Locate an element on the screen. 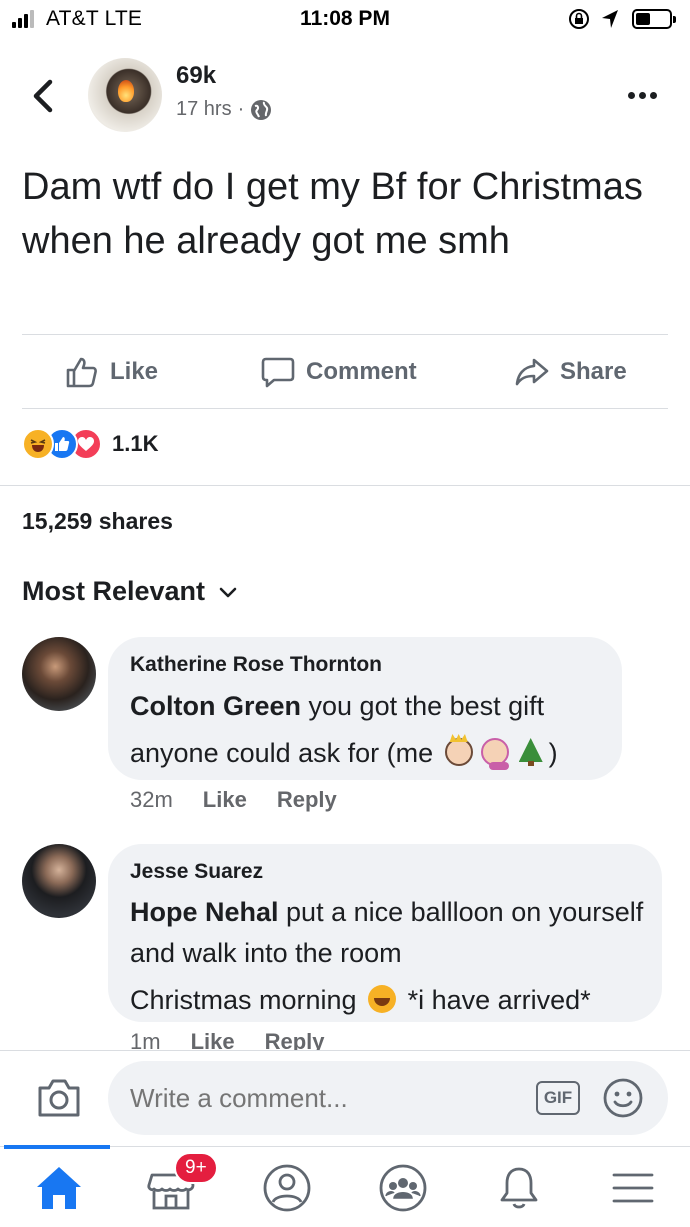 This screenshot has width=690, height=1227. share-button: Share is located at coordinates (570, 372).